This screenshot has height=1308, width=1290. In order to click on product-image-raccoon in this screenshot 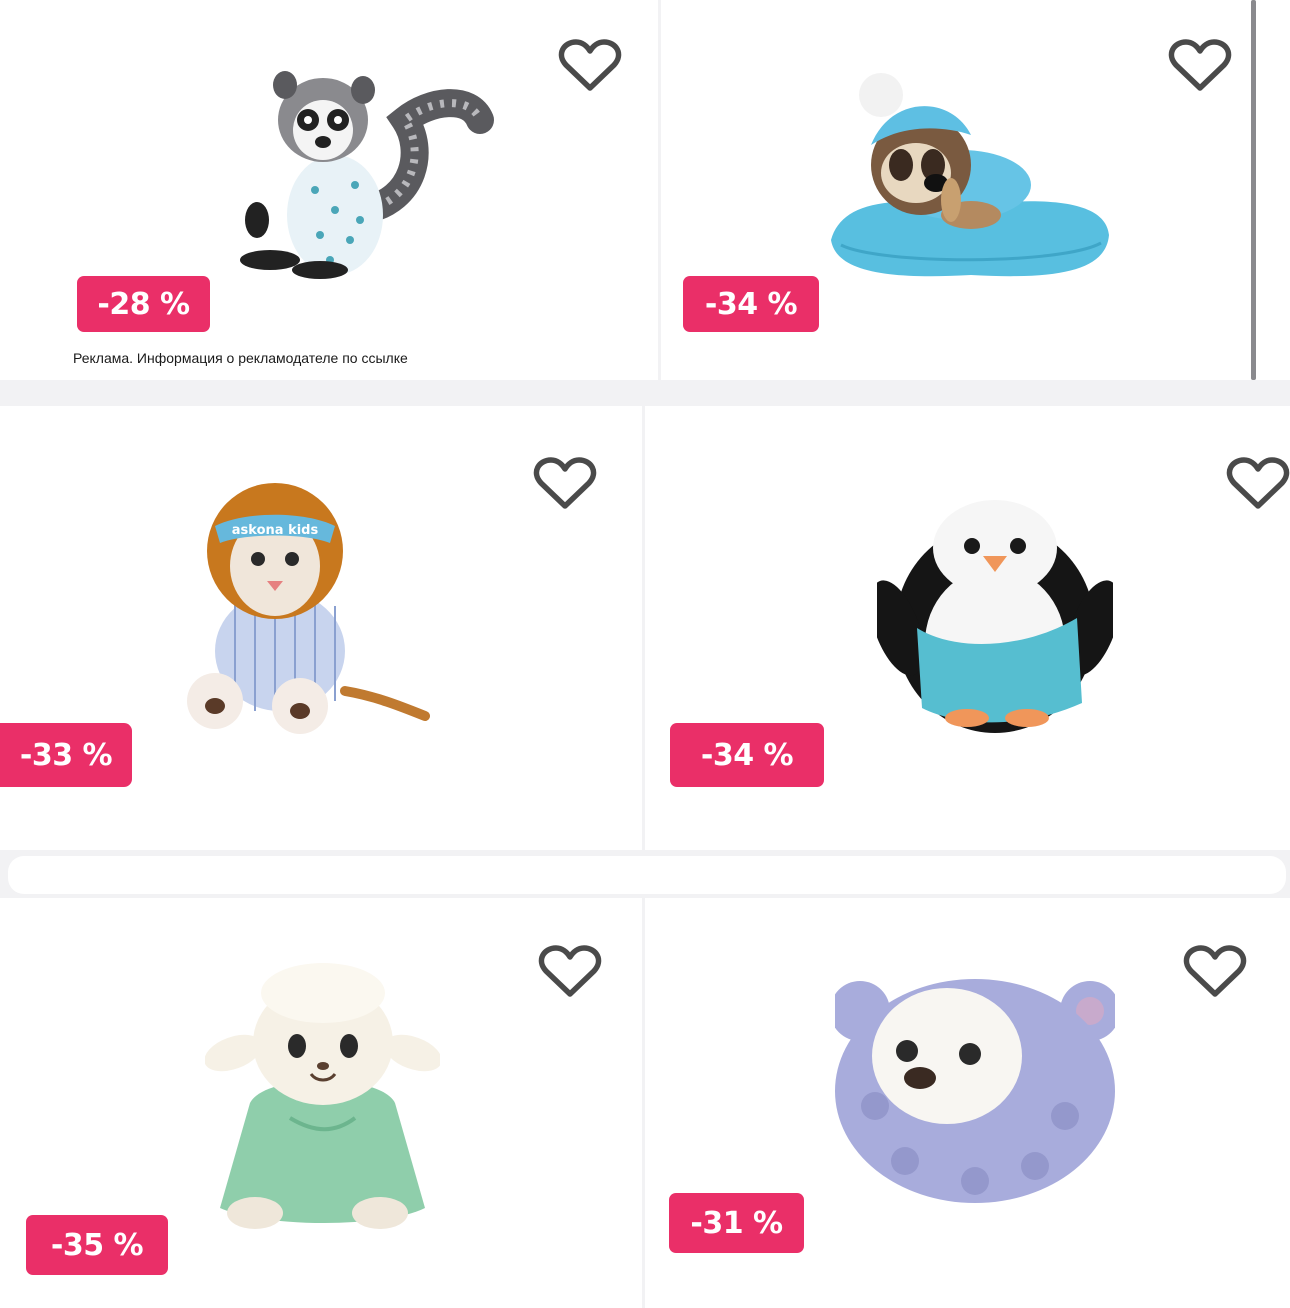, I will do `click(971, 177)`.